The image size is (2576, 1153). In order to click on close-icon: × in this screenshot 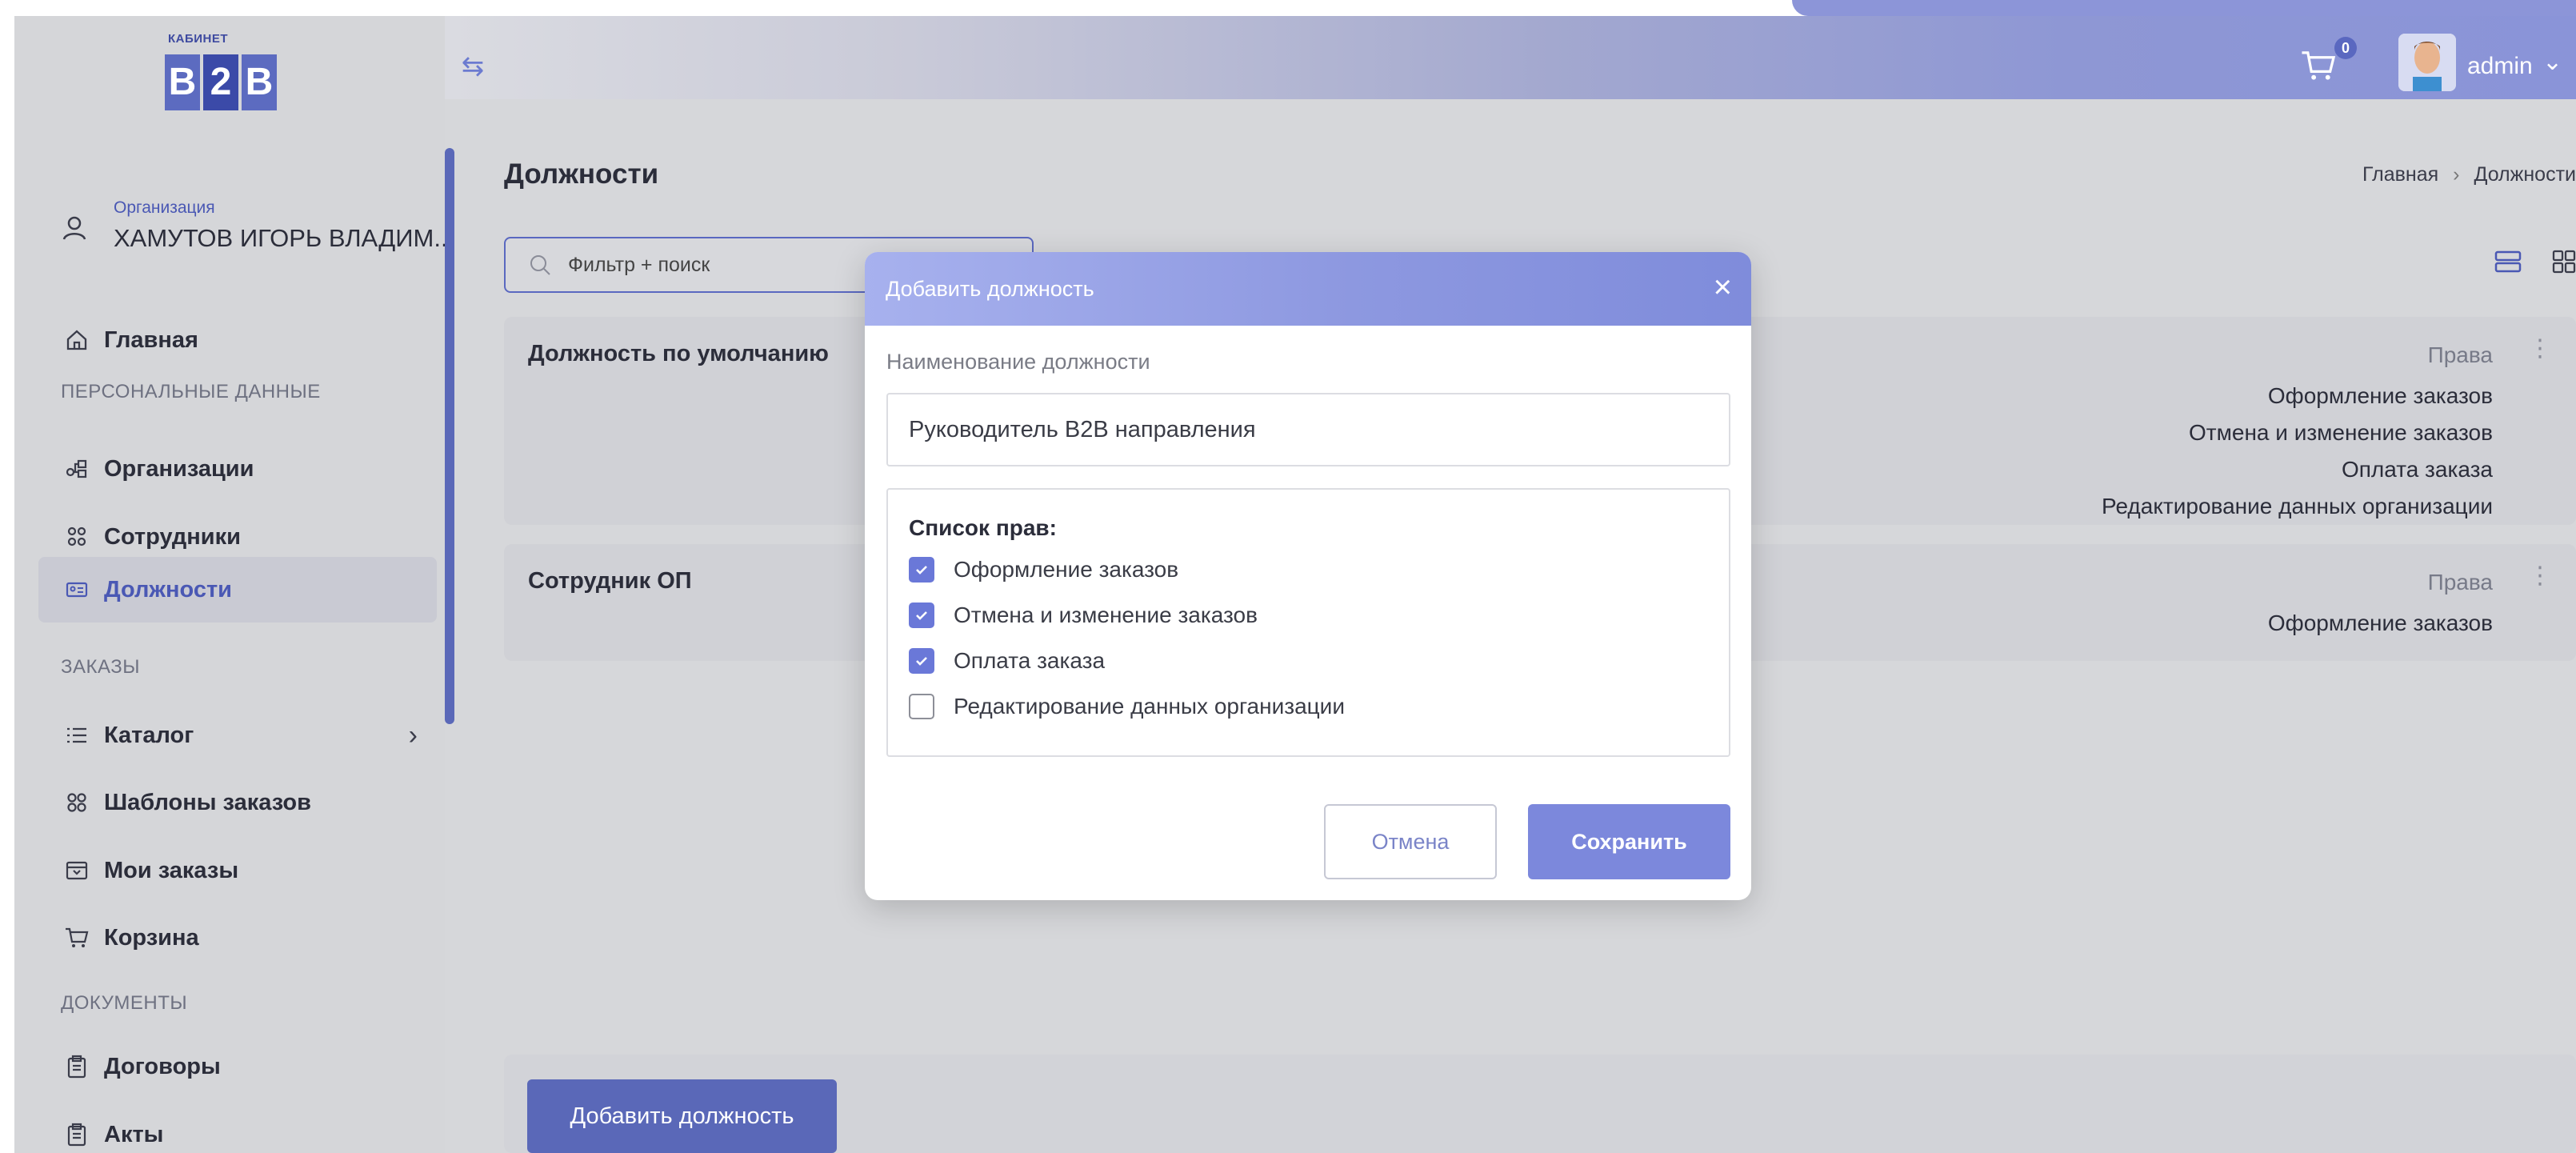, I will do `click(1723, 287)`.